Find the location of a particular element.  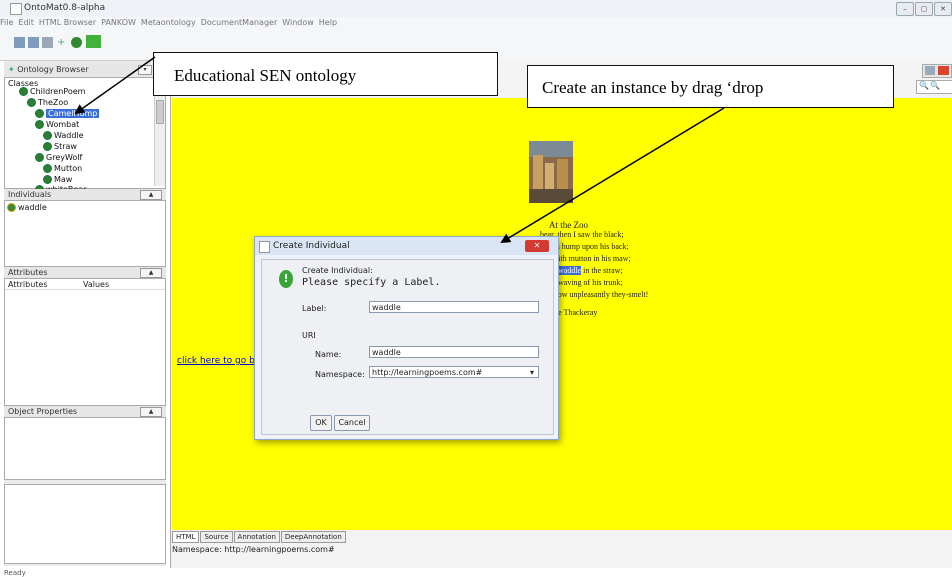

instance-arrow is located at coordinates (612, 175).